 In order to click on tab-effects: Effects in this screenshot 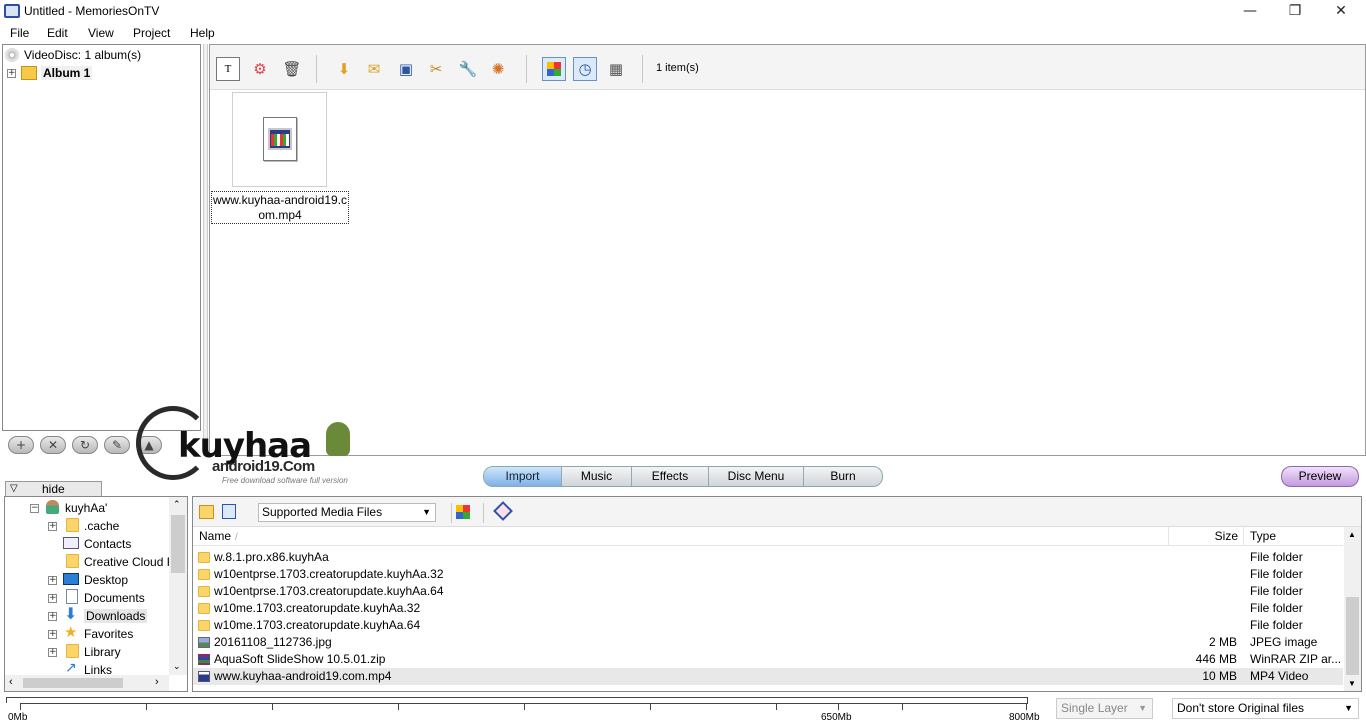, I will do `click(670, 476)`.